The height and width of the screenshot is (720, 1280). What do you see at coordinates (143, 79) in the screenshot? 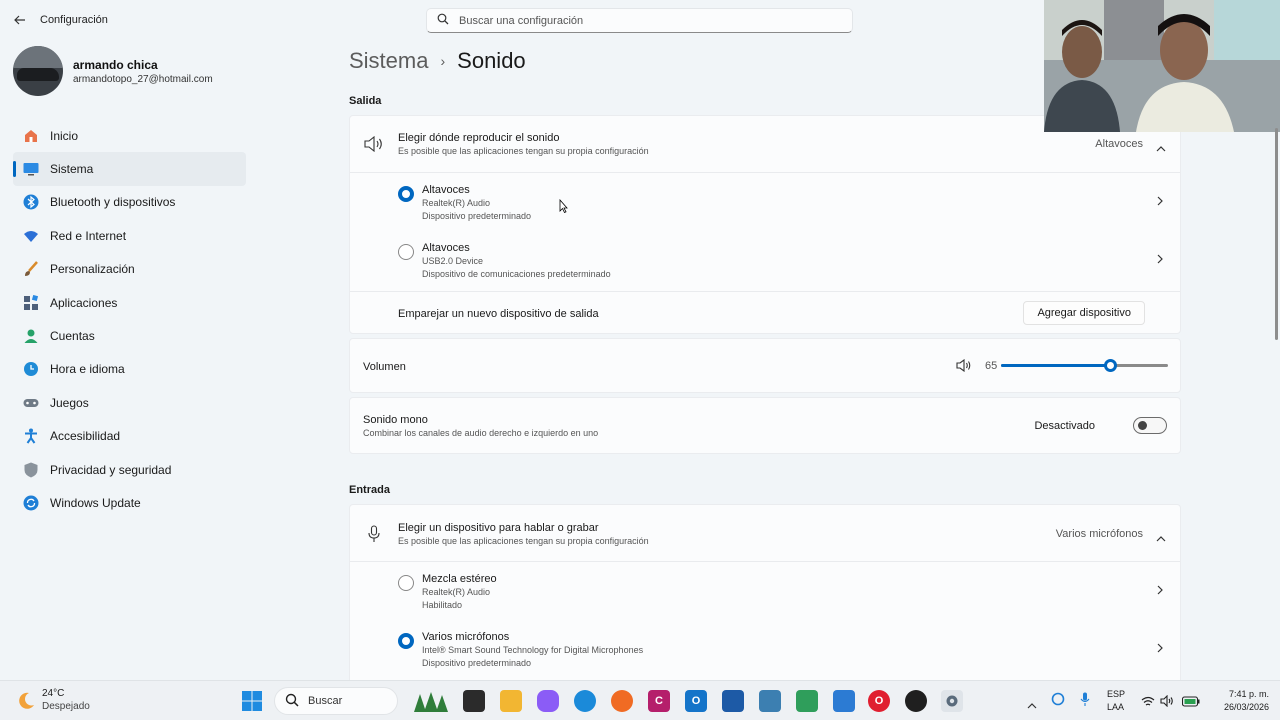
I see `profile-email: armandotopo_27@hotmail.com` at bounding box center [143, 79].